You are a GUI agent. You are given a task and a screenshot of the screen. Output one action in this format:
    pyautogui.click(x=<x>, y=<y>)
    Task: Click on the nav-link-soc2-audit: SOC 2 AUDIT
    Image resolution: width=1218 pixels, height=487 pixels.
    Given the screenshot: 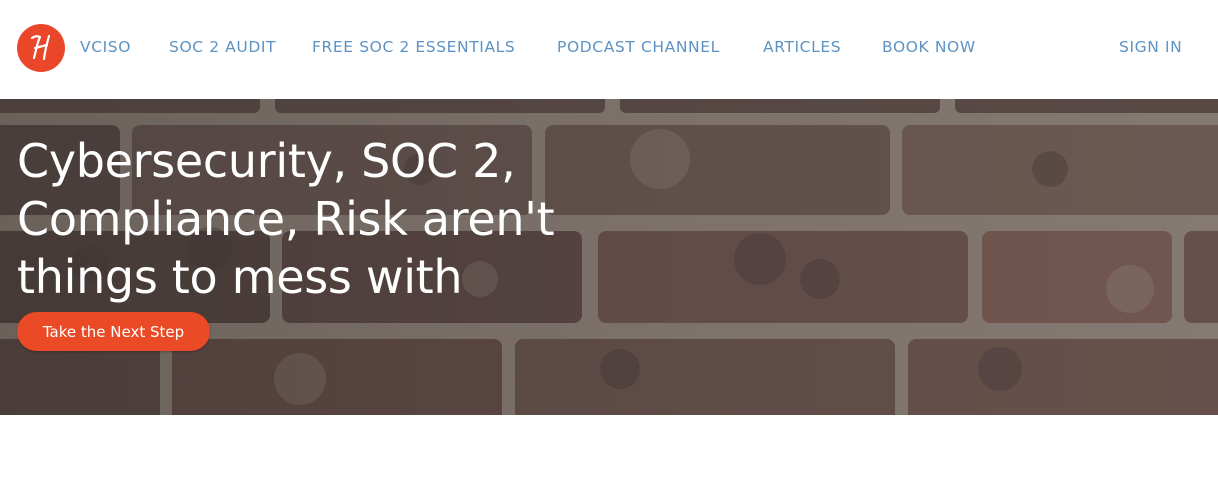 What is the action you would take?
    pyautogui.click(x=222, y=47)
    